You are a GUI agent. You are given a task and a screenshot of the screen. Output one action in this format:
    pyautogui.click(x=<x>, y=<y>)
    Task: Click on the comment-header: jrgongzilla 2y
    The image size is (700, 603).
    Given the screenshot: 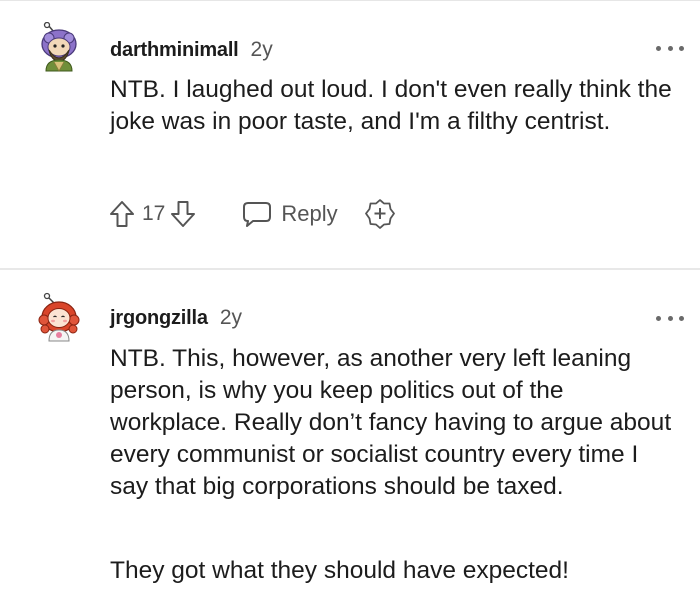 What is the action you would take?
    pyautogui.click(x=176, y=318)
    